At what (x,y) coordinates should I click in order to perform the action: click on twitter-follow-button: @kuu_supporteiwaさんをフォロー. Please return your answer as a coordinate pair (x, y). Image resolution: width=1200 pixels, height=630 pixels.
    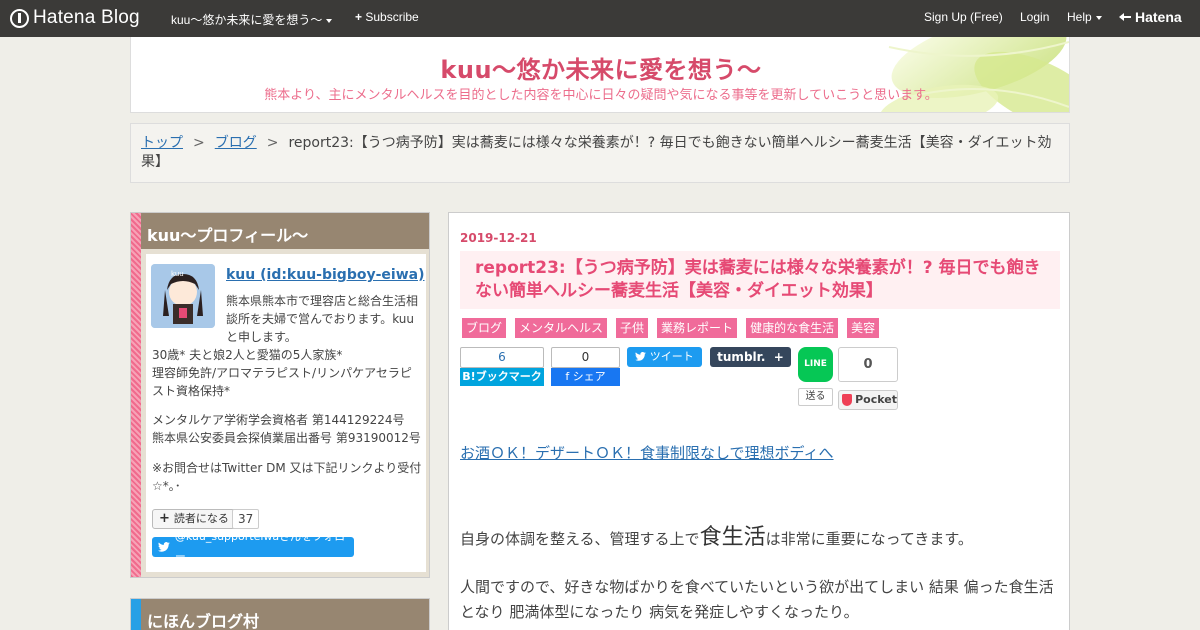
    Looking at the image, I should click on (253, 546).